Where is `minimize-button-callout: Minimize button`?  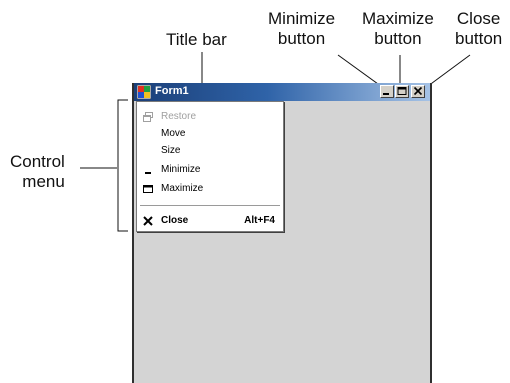 minimize-button-callout: Minimize button is located at coordinates (301, 29).